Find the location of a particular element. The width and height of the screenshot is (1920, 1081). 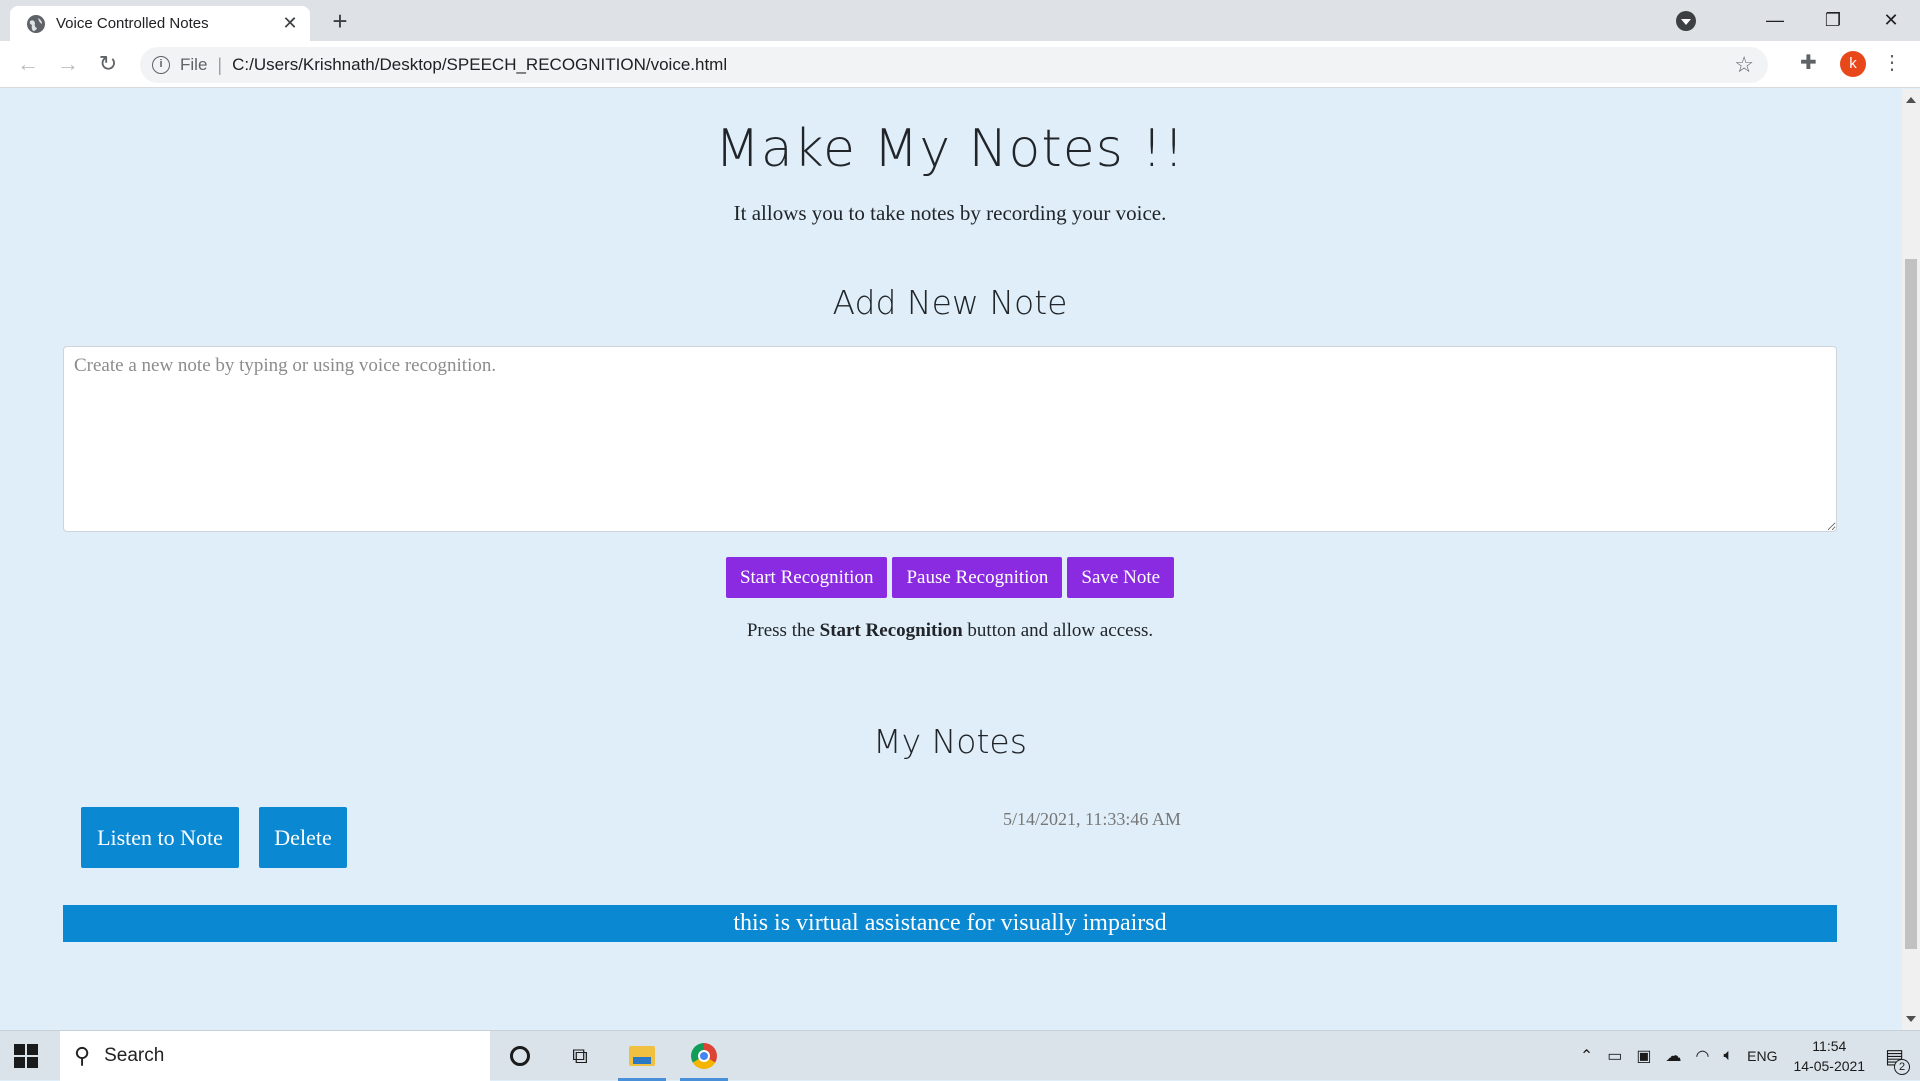

globe-icon is located at coordinates (36, 23).